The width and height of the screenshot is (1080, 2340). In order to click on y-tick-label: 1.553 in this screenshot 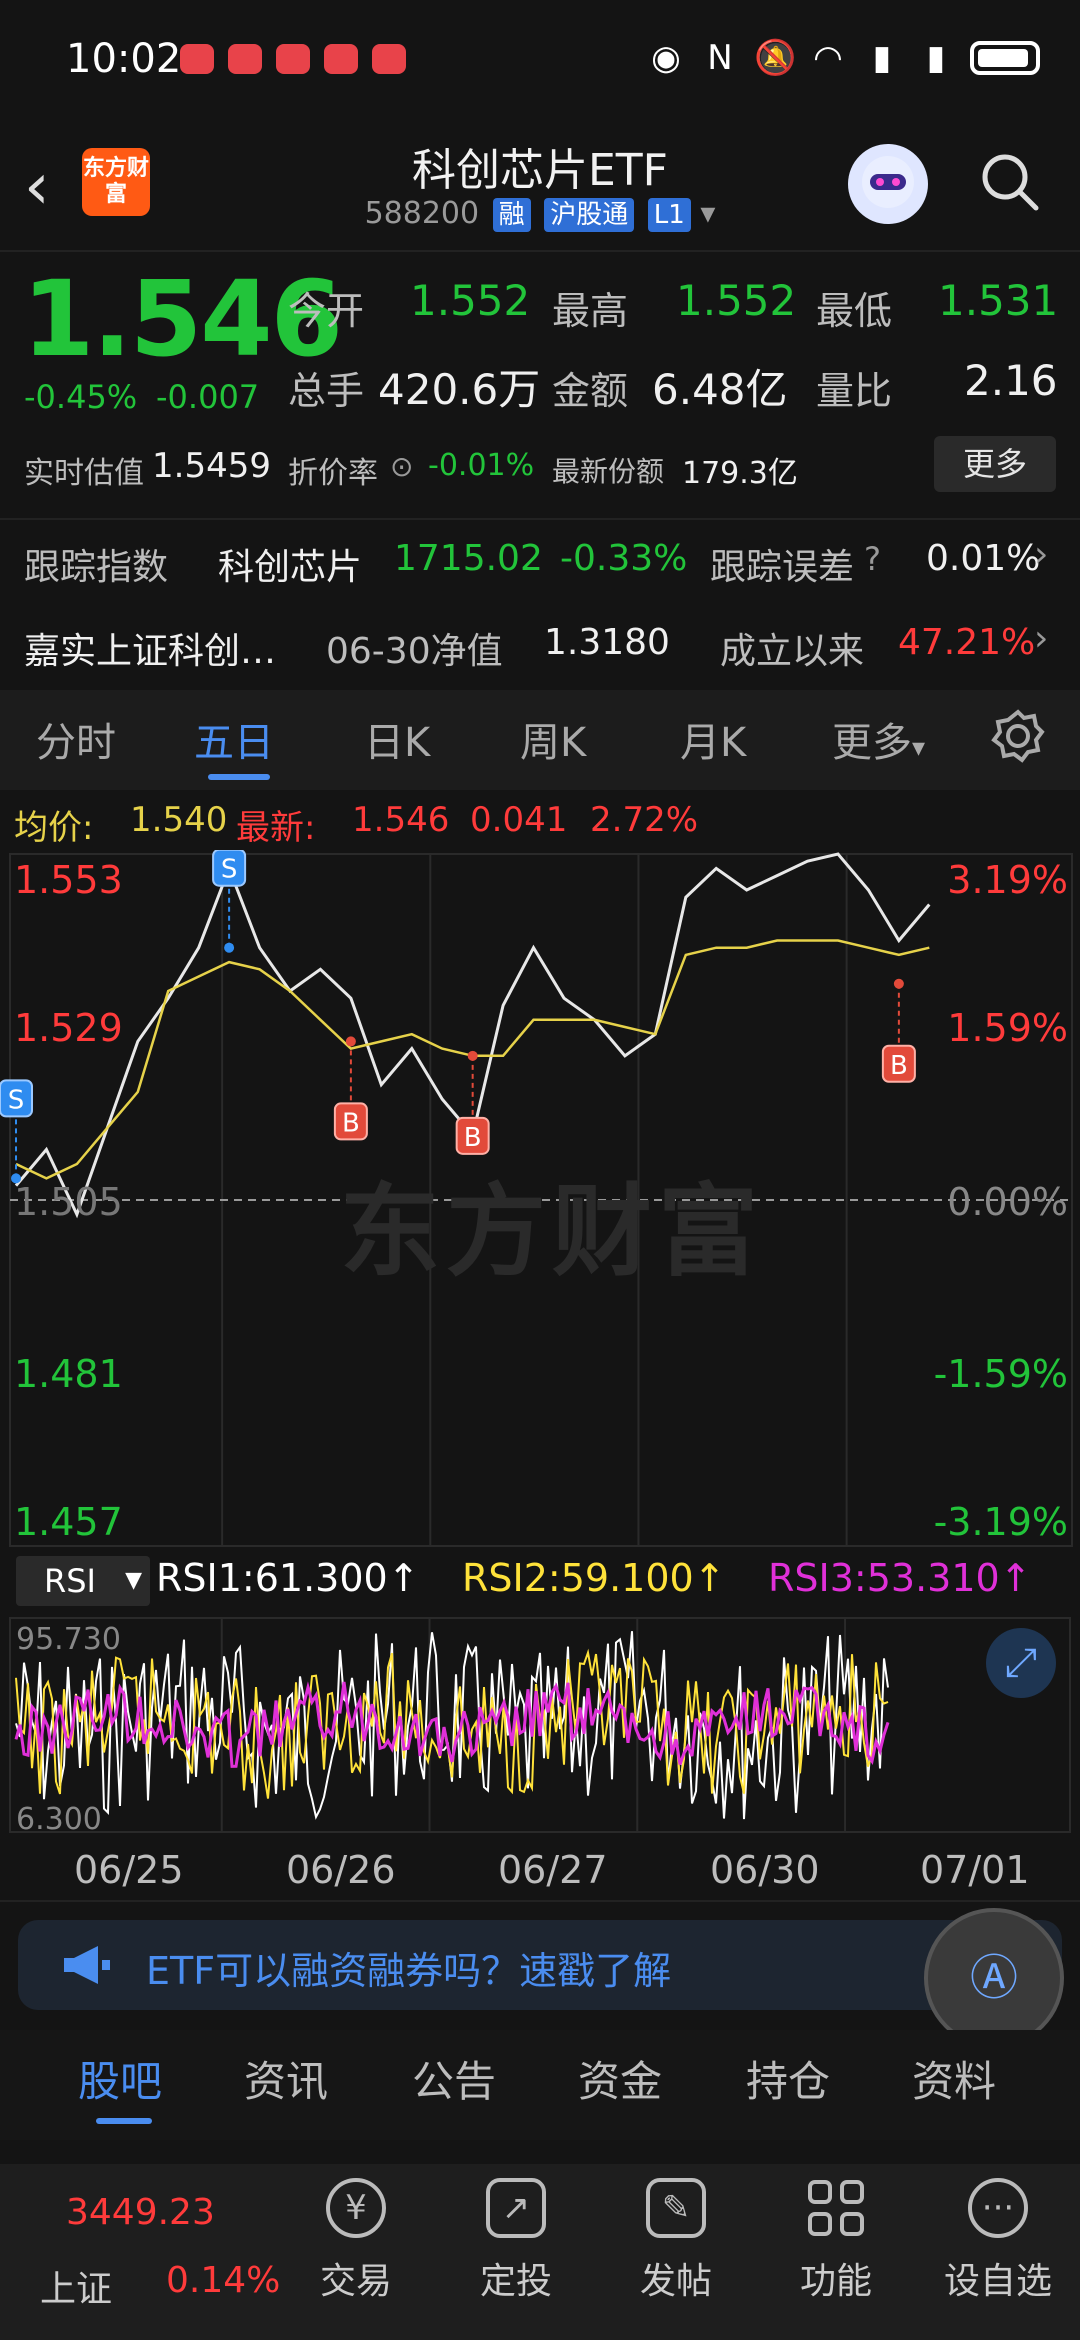, I will do `click(68, 880)`.